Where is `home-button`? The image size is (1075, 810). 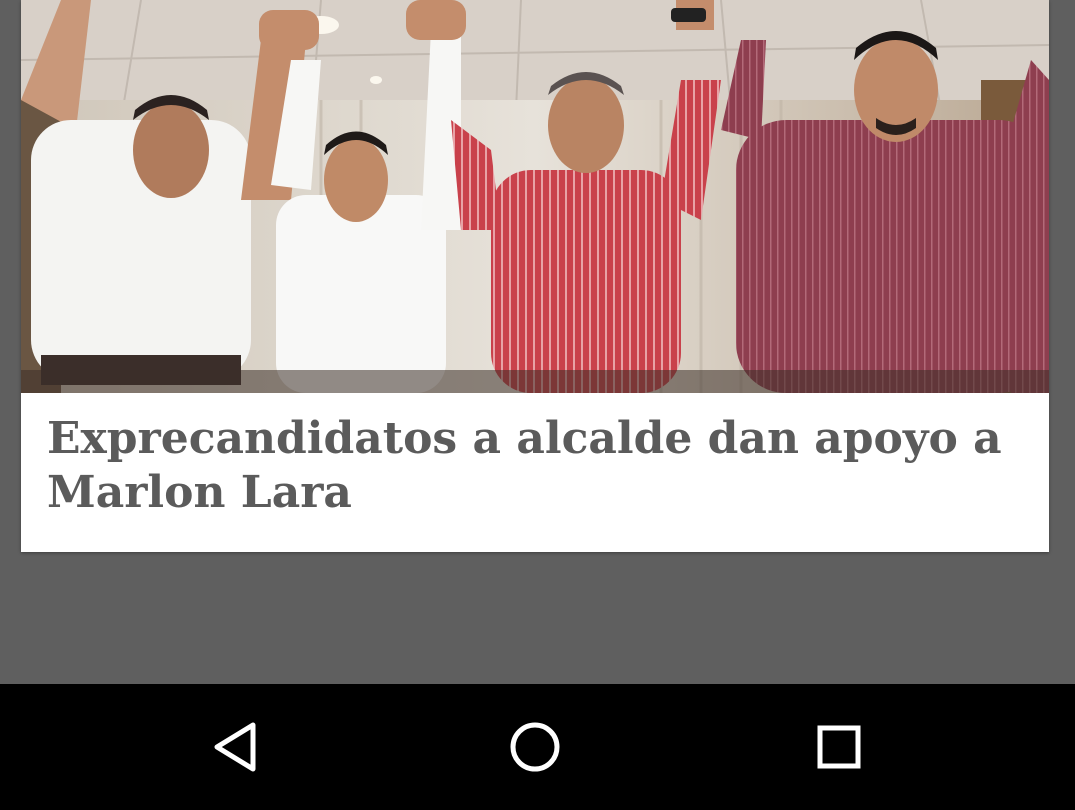 home-button is located at coordinates (535, 747).